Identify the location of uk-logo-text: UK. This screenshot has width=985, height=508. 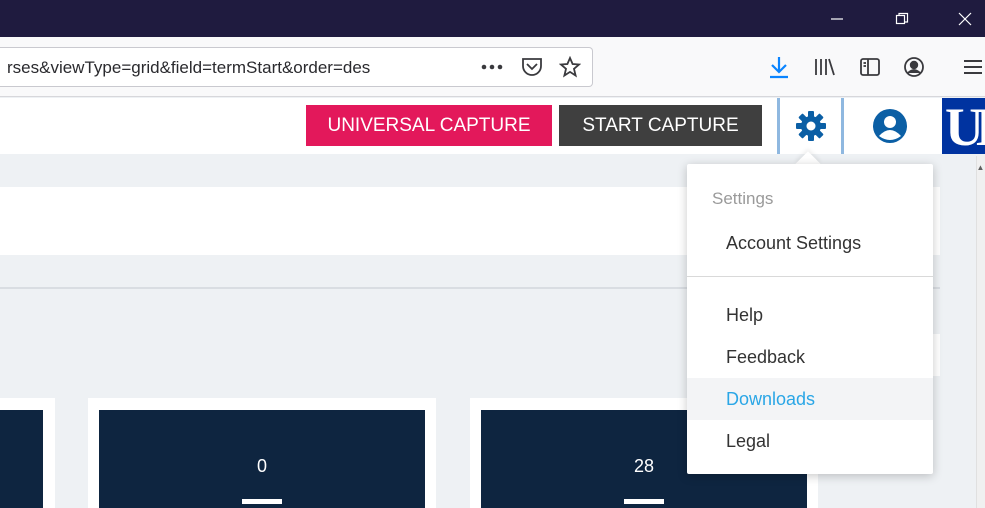
(965, 126).